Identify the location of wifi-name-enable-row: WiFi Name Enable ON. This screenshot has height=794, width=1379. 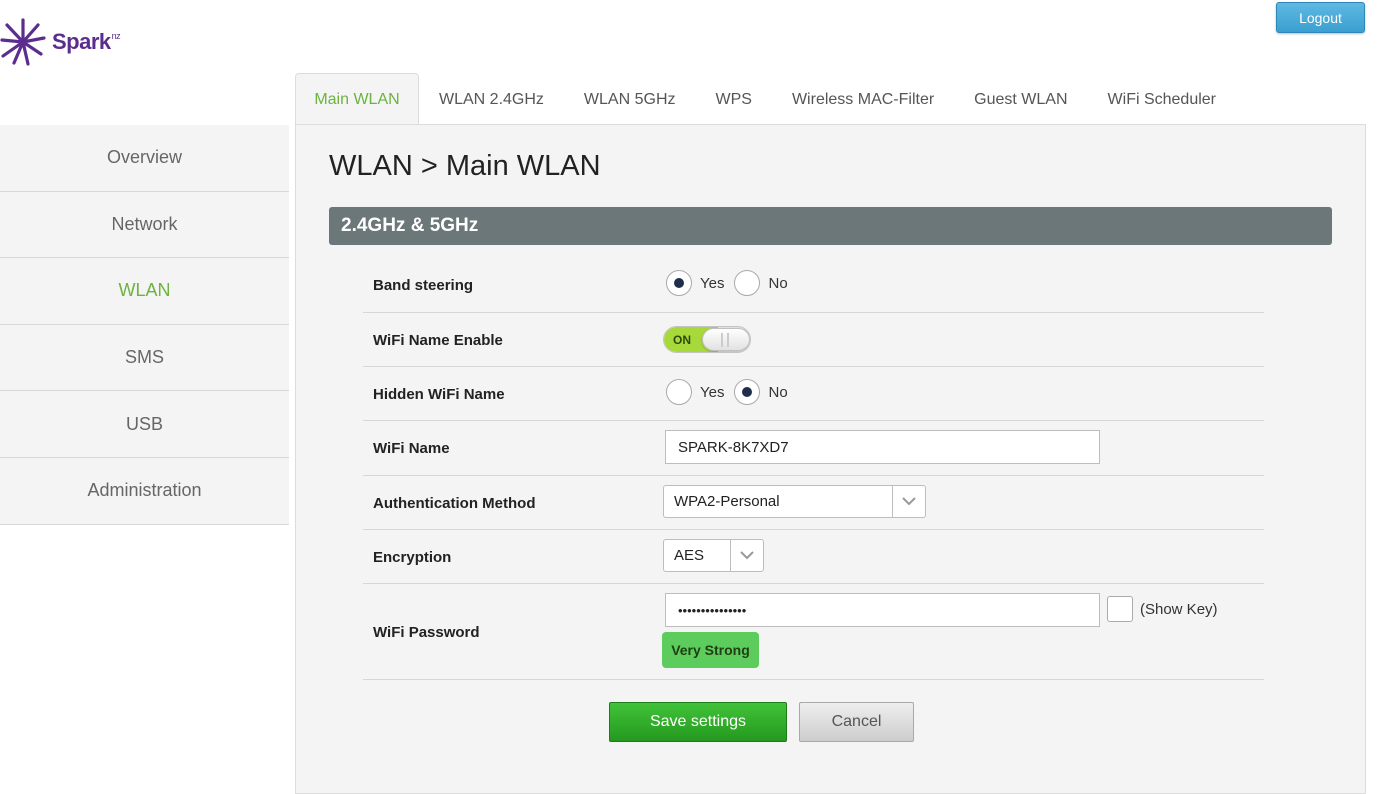
(813, 340).